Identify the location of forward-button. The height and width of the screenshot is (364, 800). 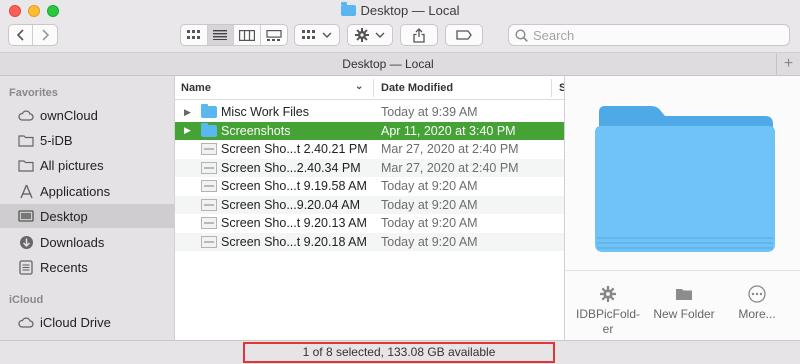
(45, 35).